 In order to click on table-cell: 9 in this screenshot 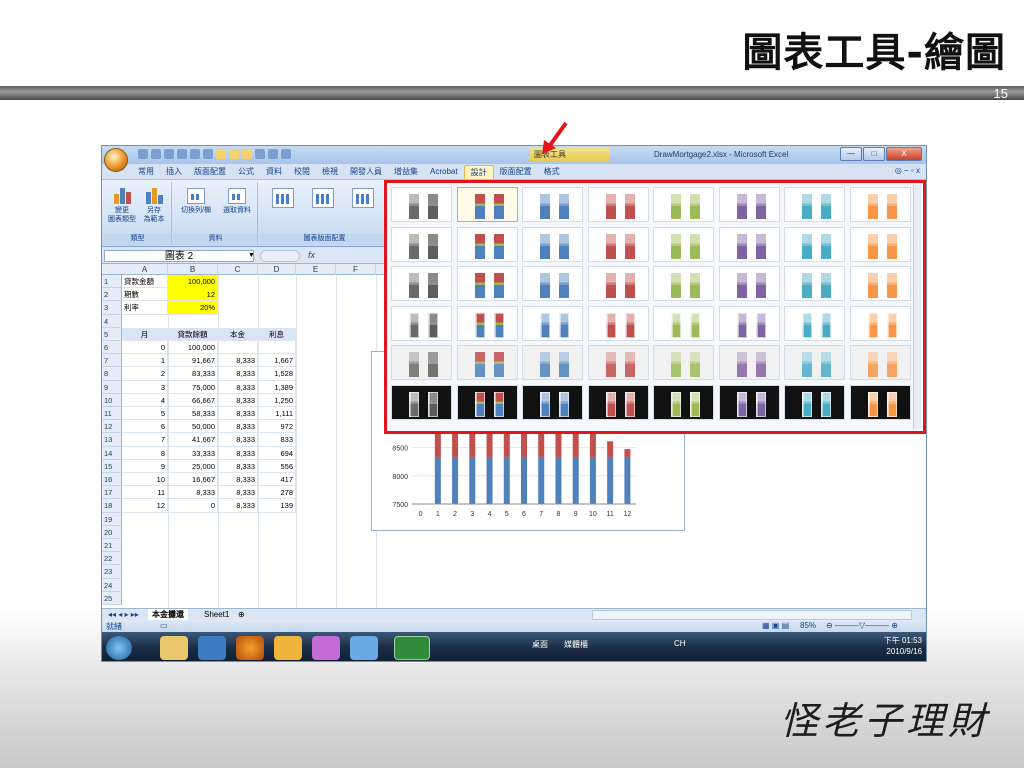, I will do `click(145, 466)`.